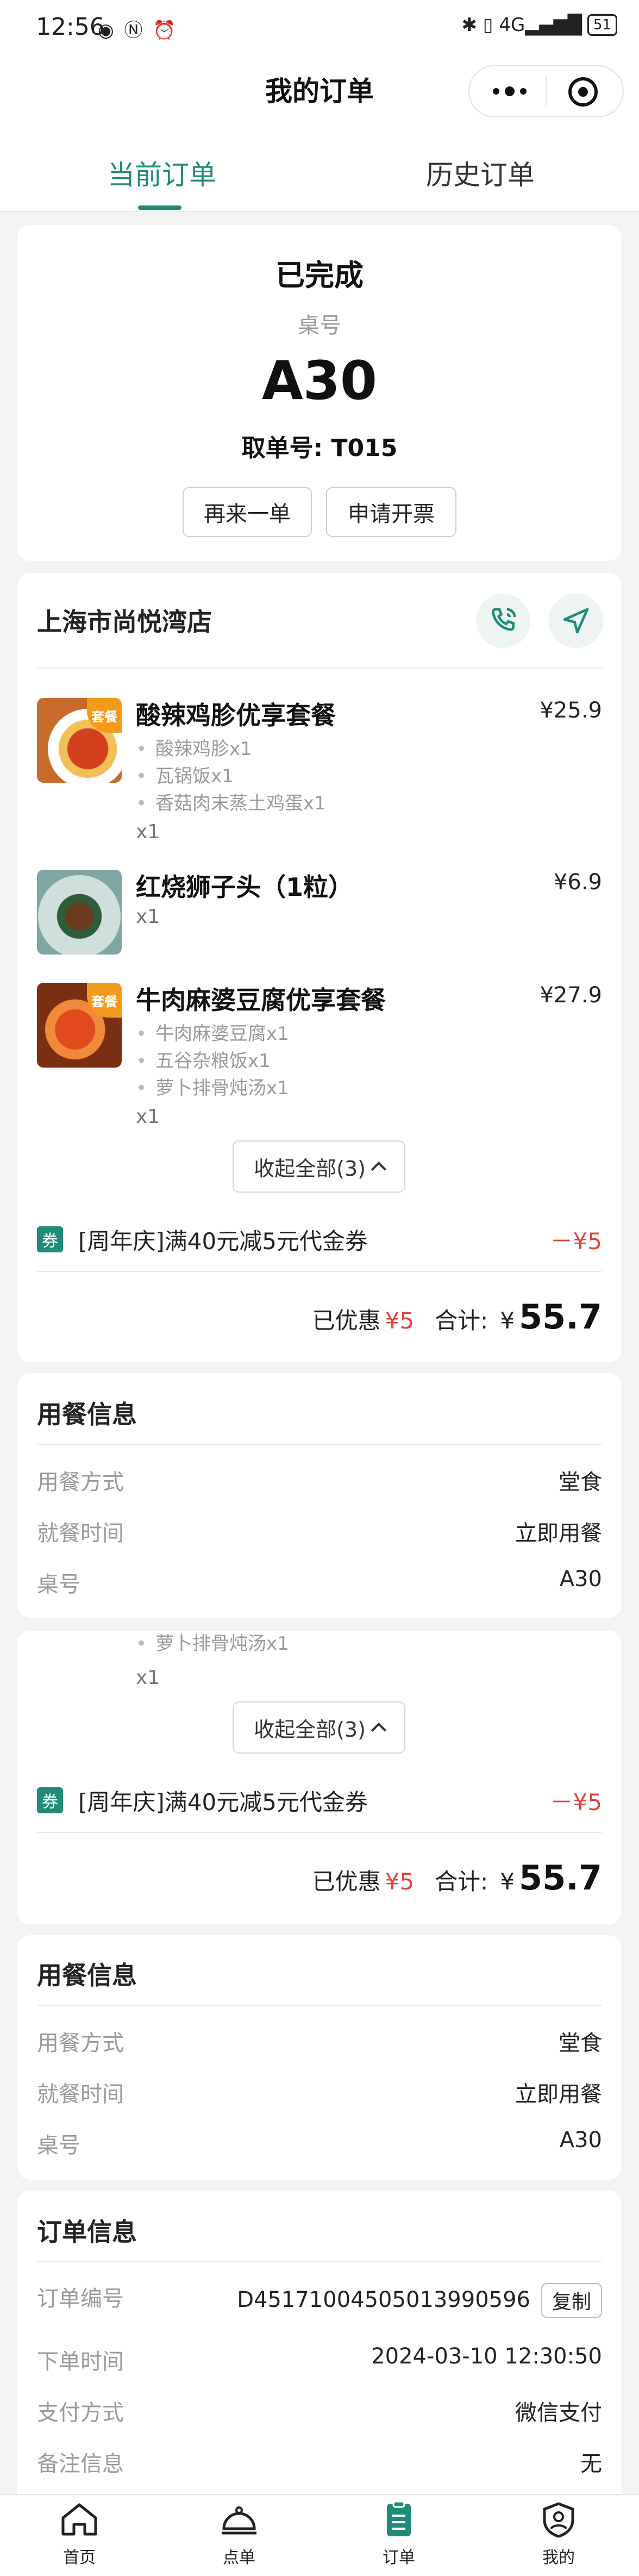 This screenshot has height=2576, width=639. Describe the element at coordinates (203, 1059) in the screenshot. I see `sub-item: 五谷杂粮饭x1` at that location.